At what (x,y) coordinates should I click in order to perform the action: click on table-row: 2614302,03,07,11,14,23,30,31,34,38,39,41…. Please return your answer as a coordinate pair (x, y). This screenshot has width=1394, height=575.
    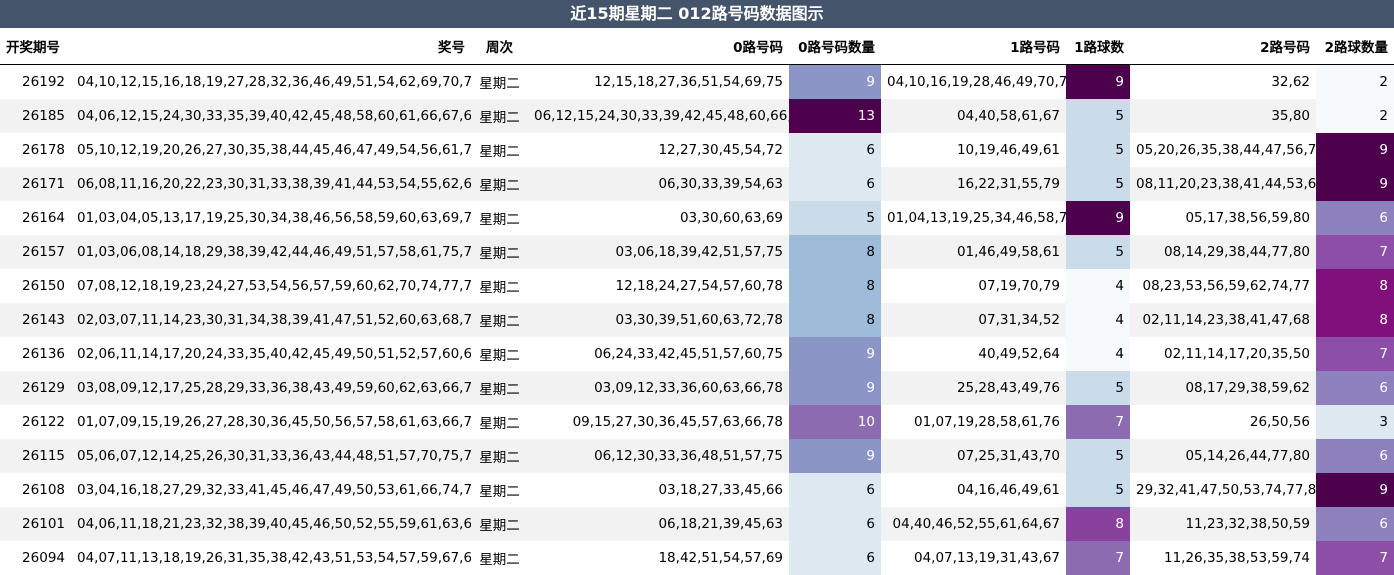
    Looking at the image, I should click on (697, 320).